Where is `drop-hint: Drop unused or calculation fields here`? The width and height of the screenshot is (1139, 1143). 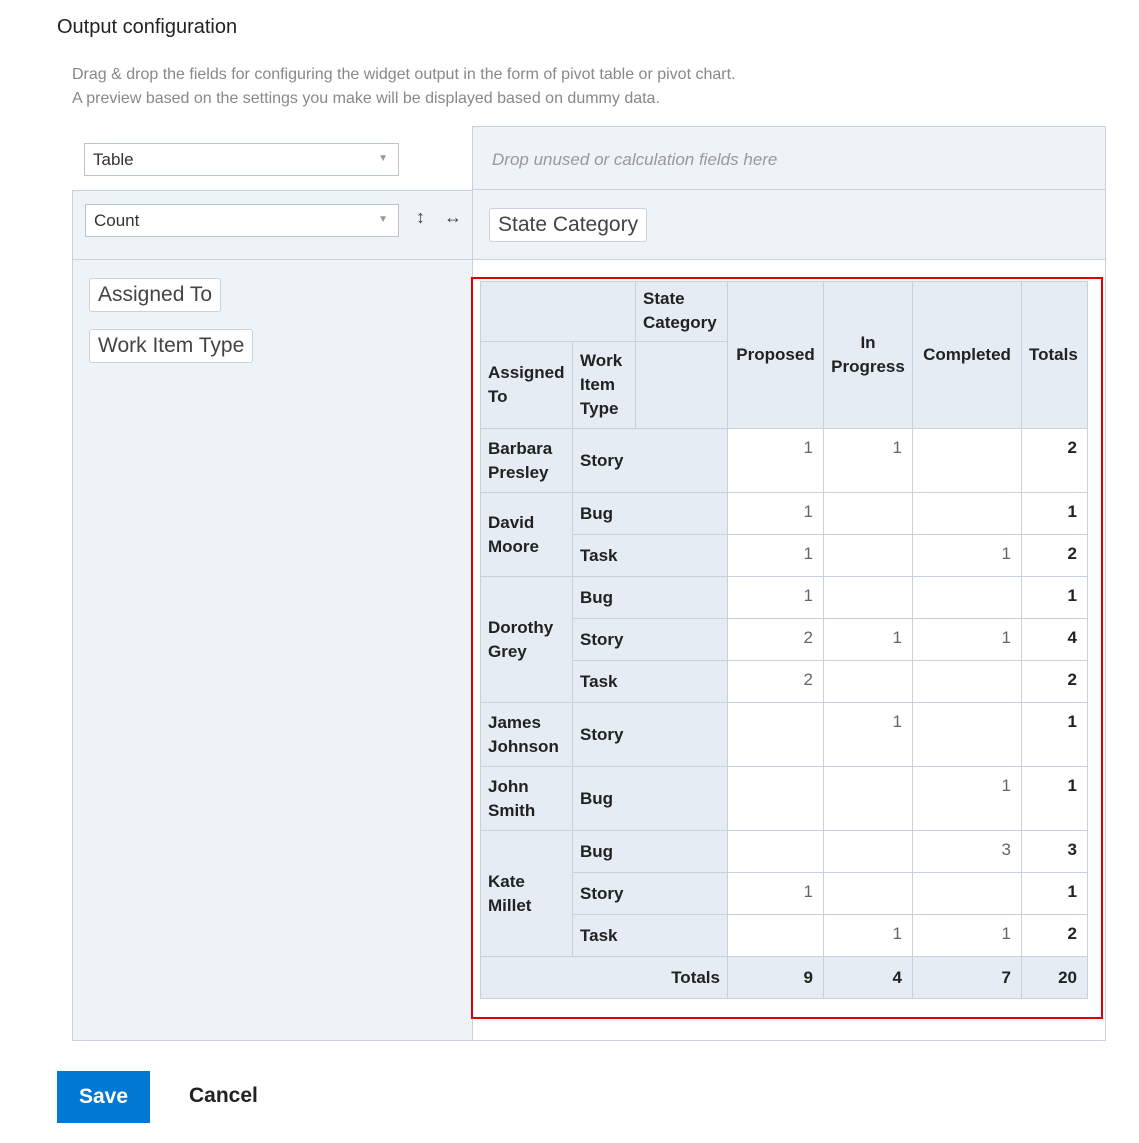
drop-hint: Drop unused or calculation fields here is located at coordinates (635, 159).